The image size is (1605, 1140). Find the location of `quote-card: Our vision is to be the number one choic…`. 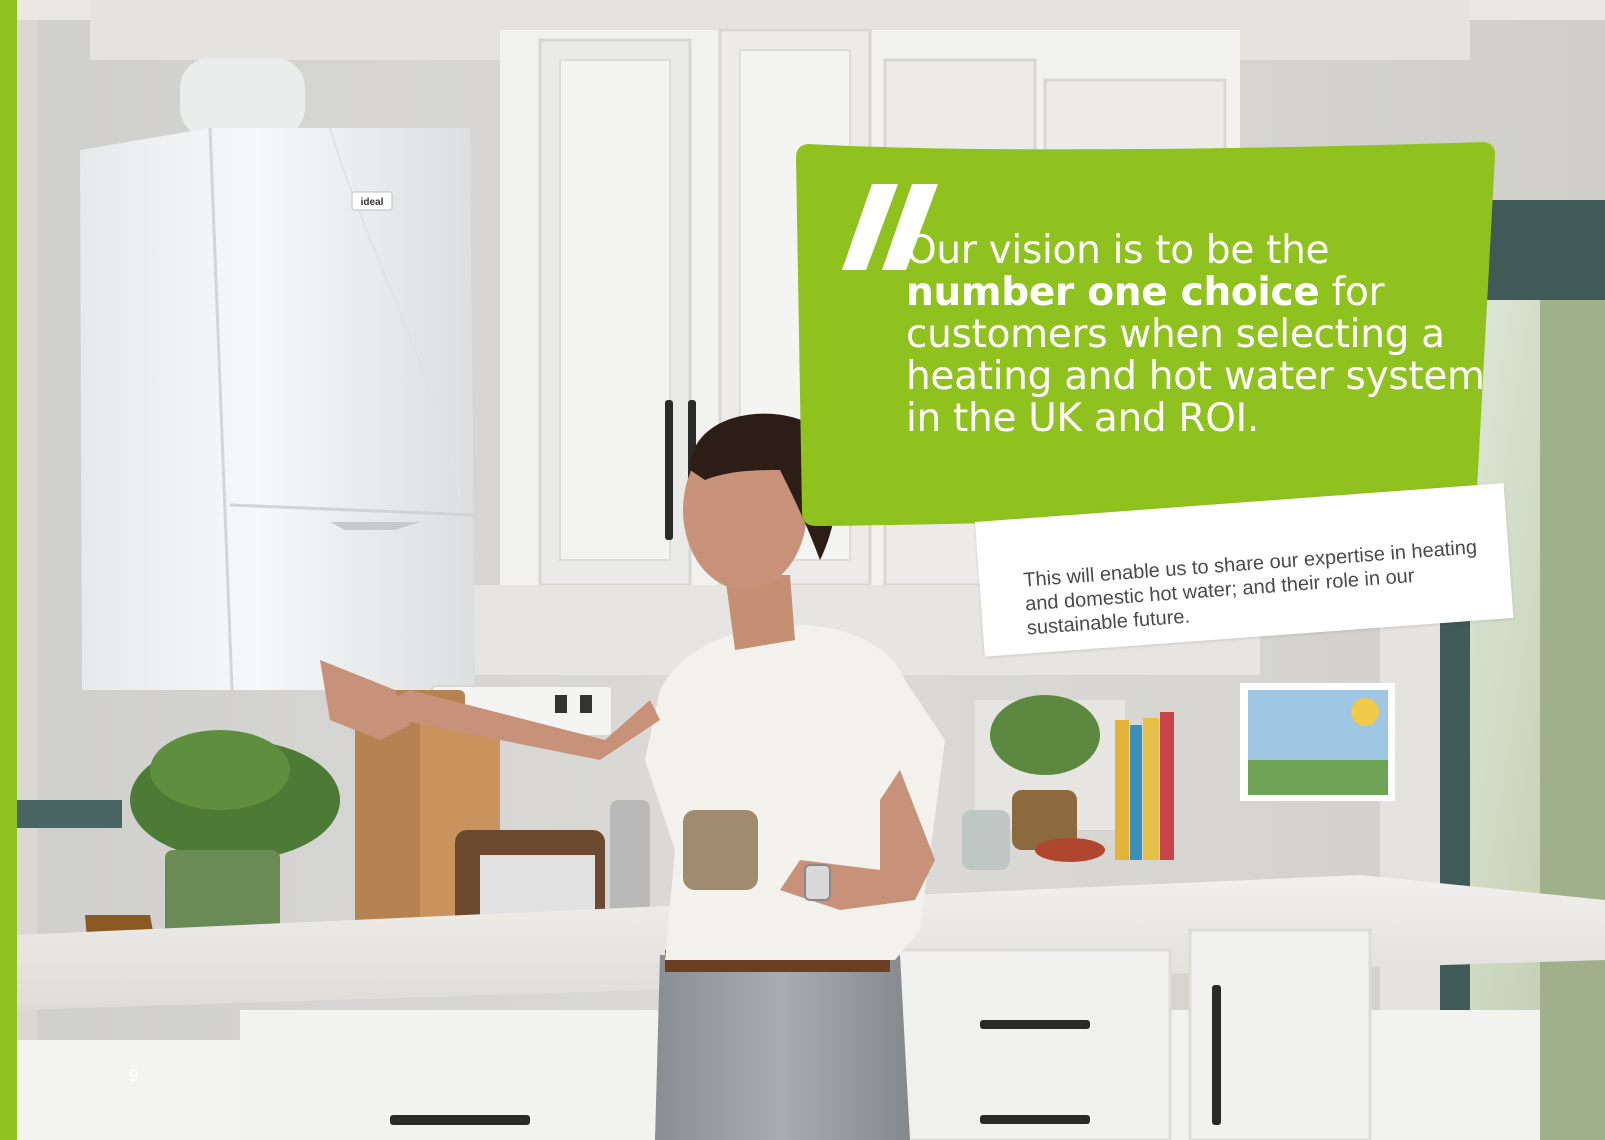

quote-card: Our vision is to be the number one choic… is located at coordinates (1146, 334).